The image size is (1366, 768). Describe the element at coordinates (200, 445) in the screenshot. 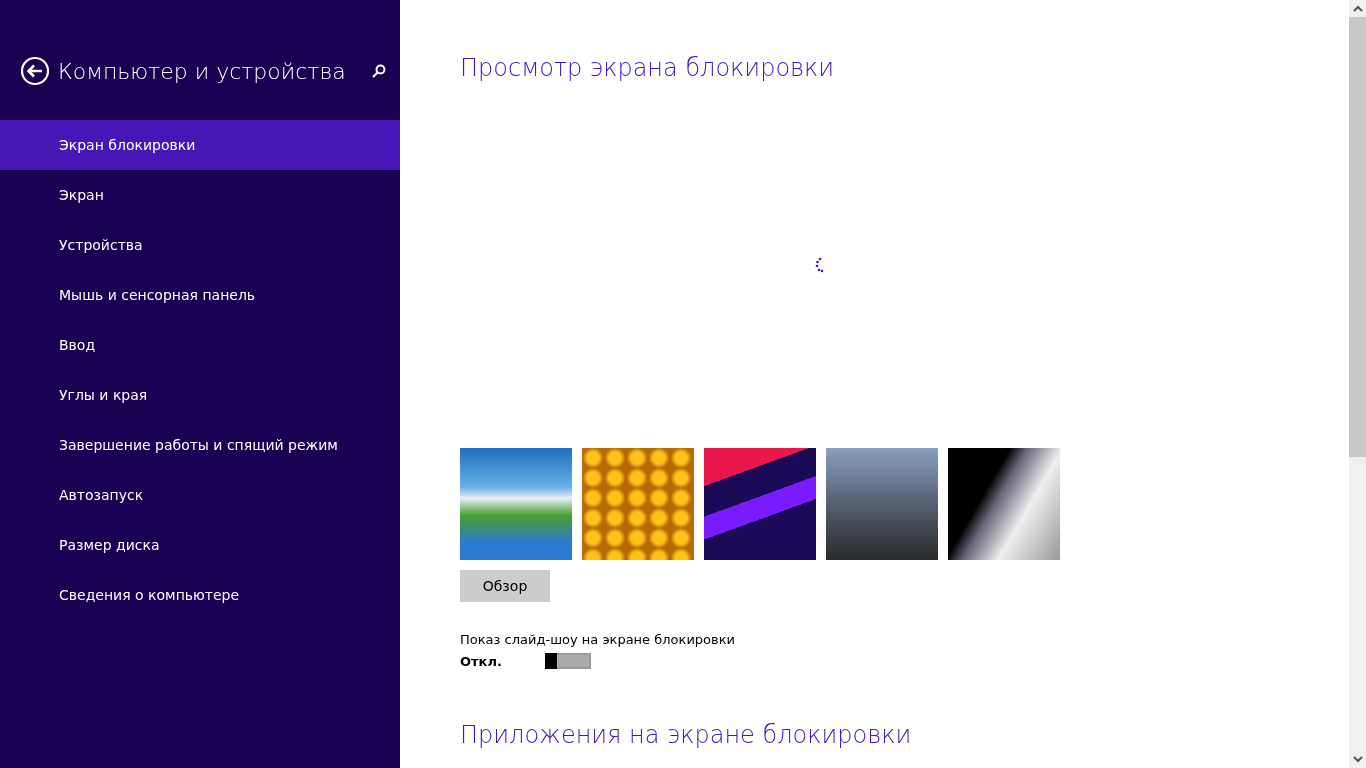

I see `nav-item: Завершение работы и спящий режим` at that location.